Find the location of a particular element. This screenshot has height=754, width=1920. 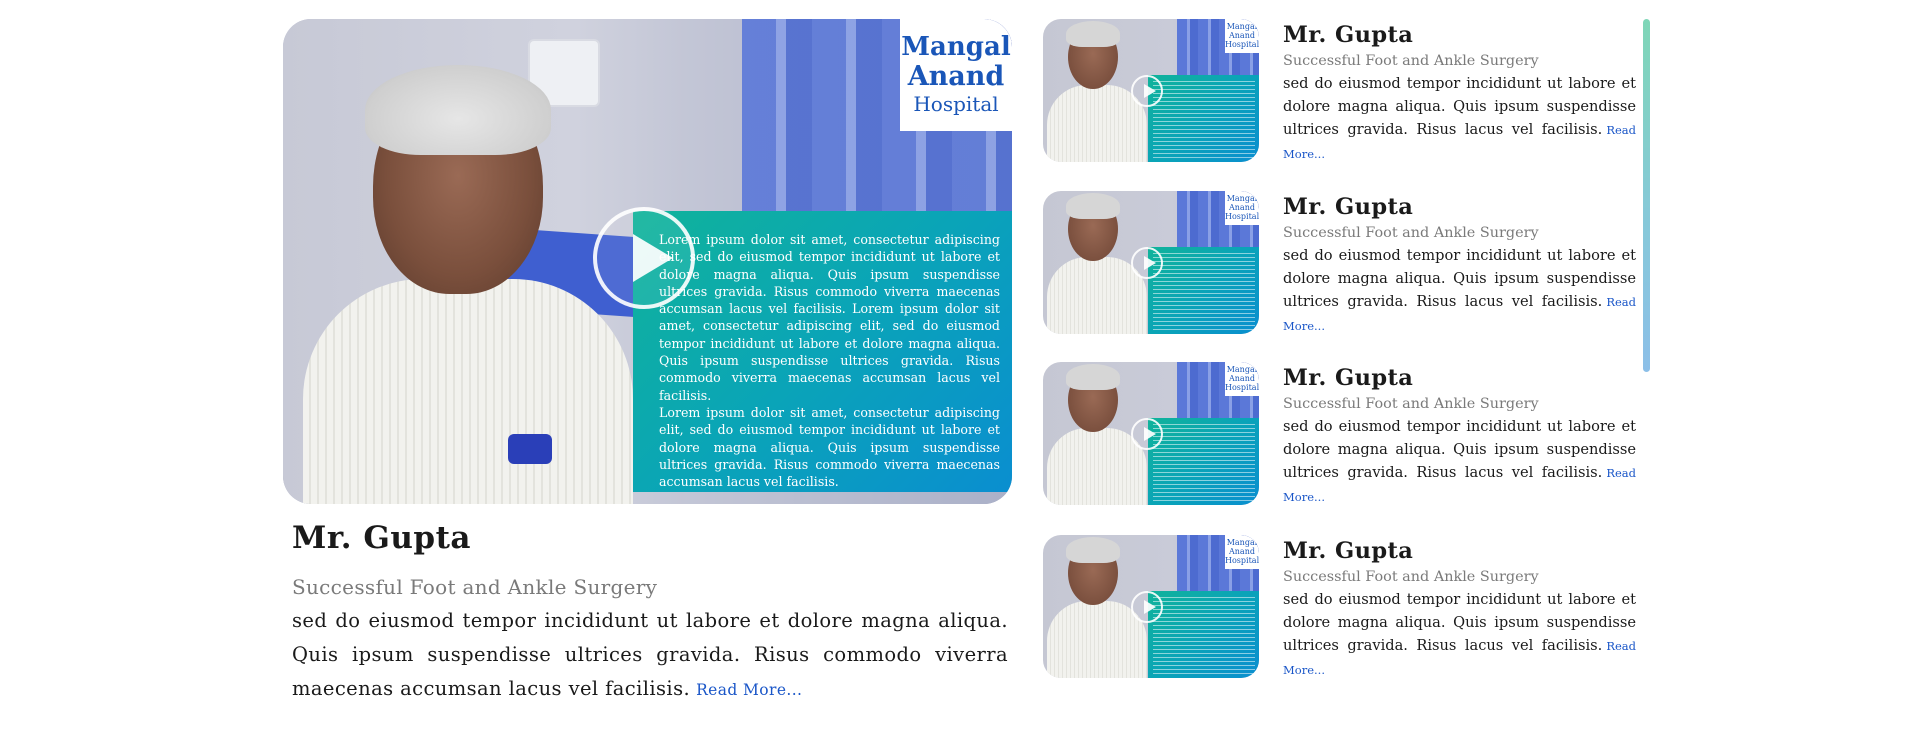

logo-line-2: Anand is located at coordinates (956, 76).